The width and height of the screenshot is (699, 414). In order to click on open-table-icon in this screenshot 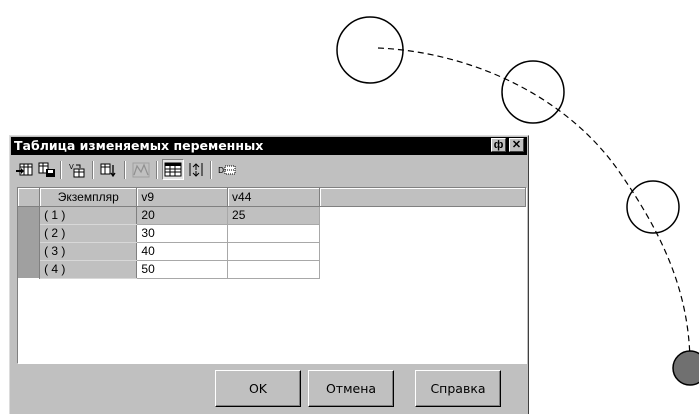, I will do `click(24, 169)`.